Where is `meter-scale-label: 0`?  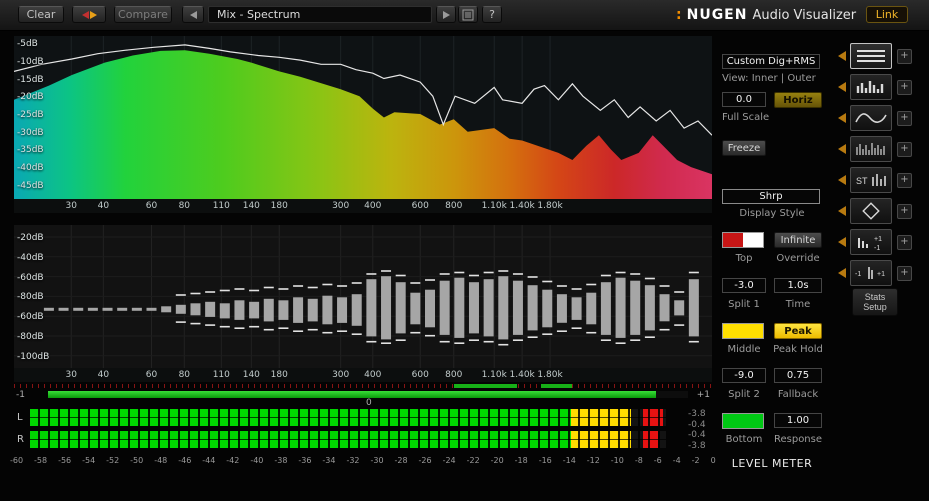 meter-scale-label: 0 is located at coordinates (713, 460).